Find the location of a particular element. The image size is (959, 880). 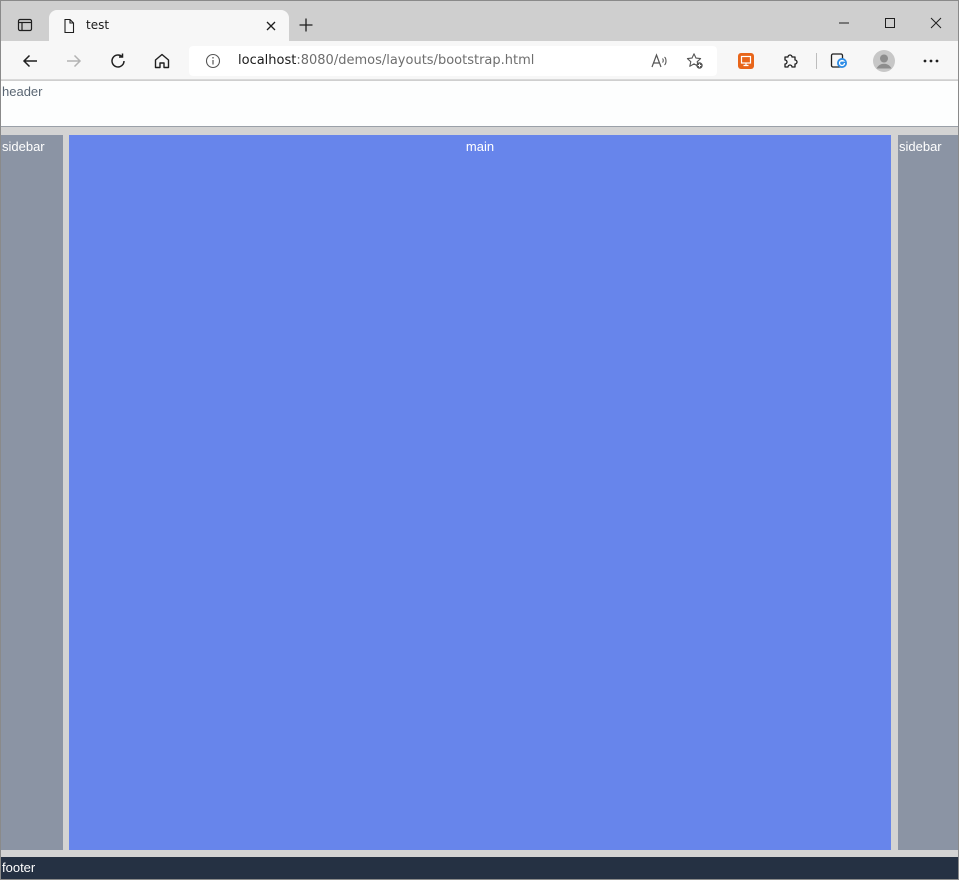

page-footer: footer is located at coordinates (479, 868).